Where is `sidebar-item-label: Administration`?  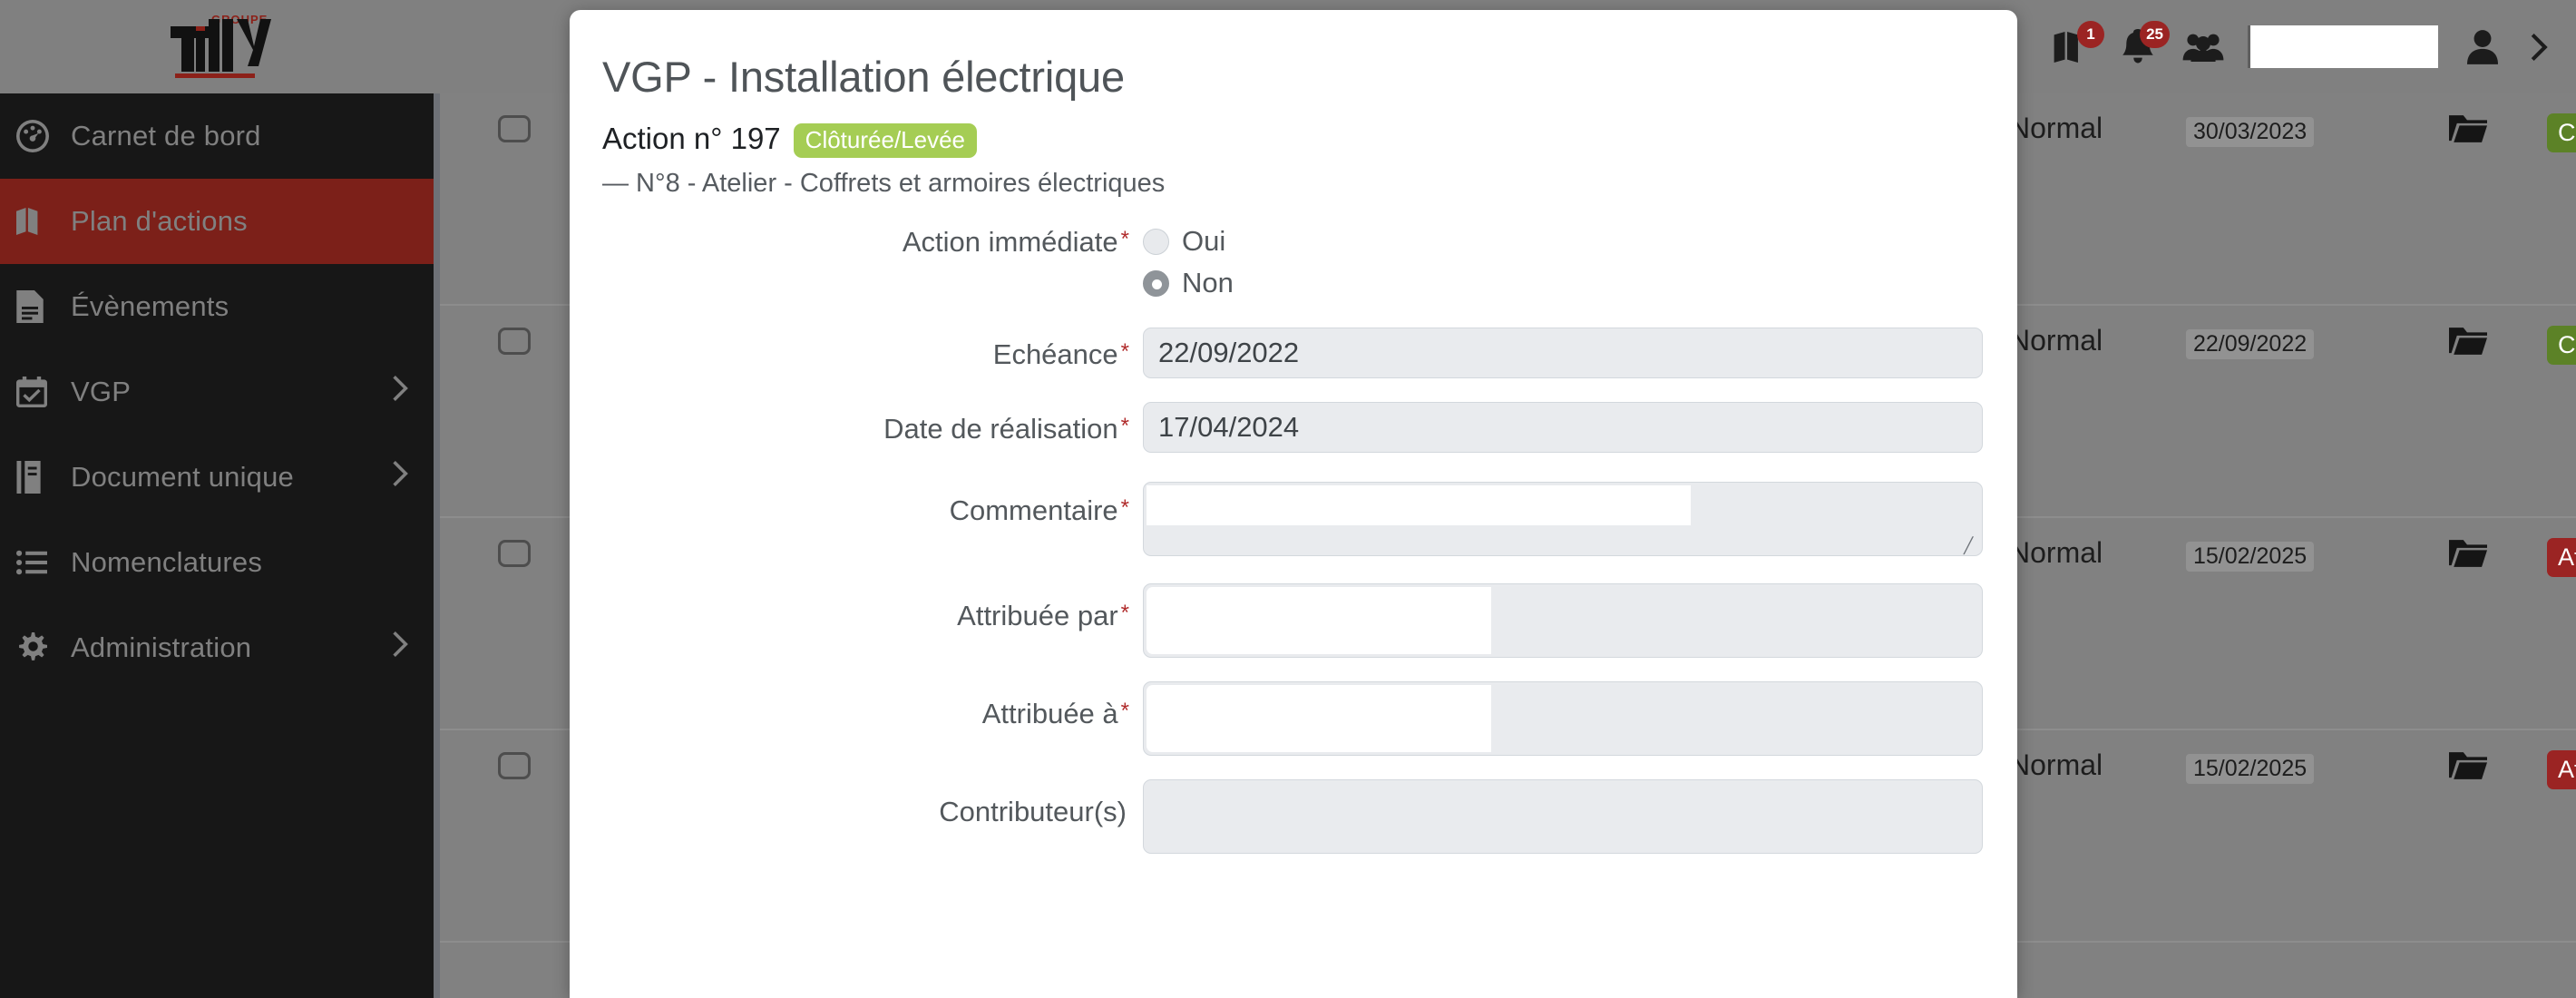
sidebar-item-label: Administration is located at coordinates (161, 647).